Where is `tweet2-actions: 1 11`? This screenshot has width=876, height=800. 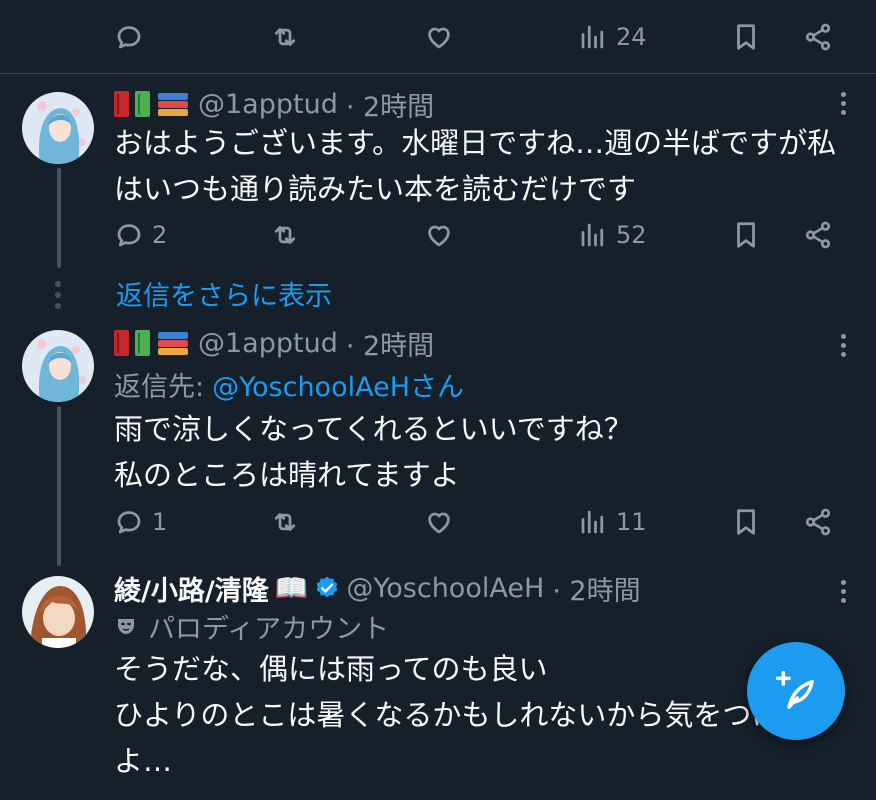
tweet2-actions: 1 11 is located at coordinates (438, 522).